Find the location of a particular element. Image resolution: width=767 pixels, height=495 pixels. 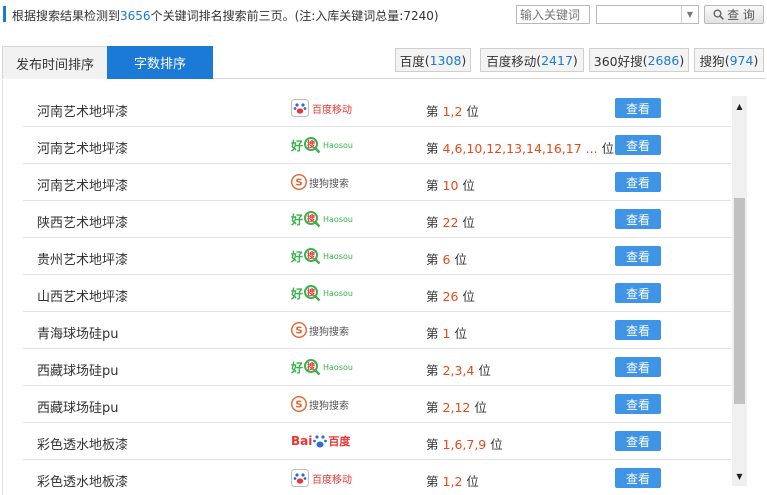

scrollbar-thumb is located at coordinates (739, 301).